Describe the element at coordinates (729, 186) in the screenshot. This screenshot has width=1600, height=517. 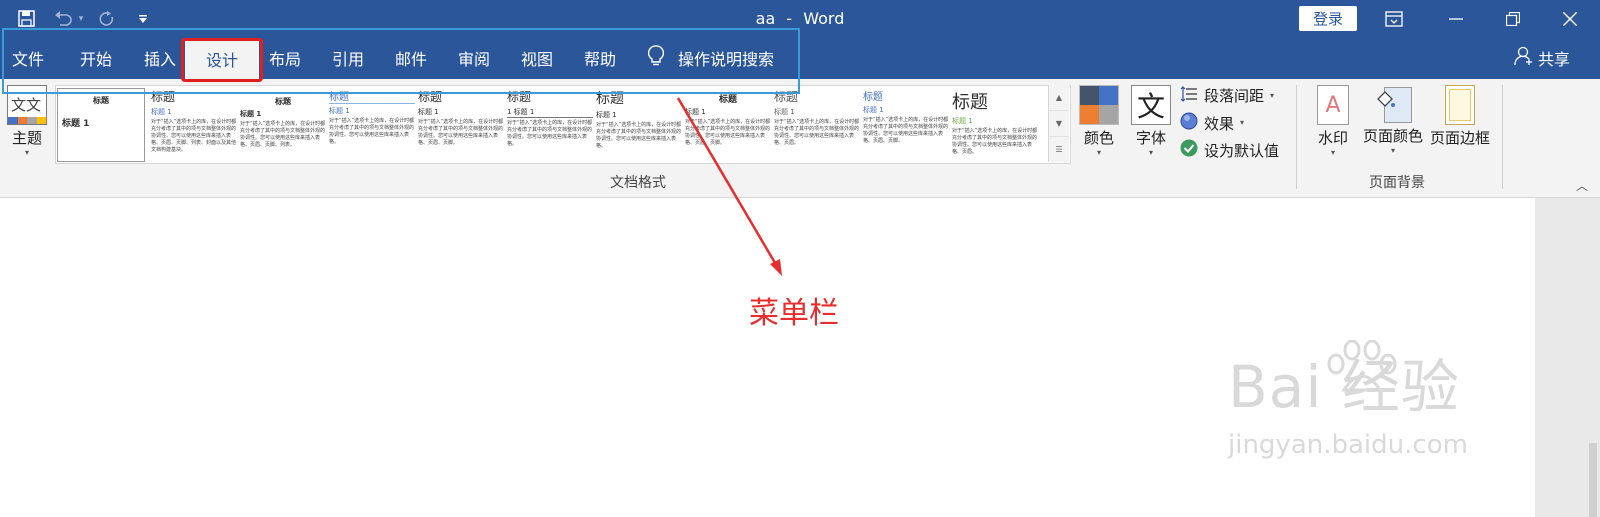
I see `annotation-arrow` at that location.